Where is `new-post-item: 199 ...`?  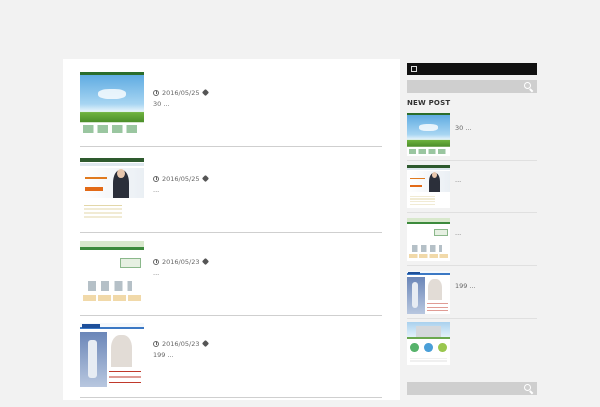
new-post-item: 199 ... is located at coordinates (472, 297).